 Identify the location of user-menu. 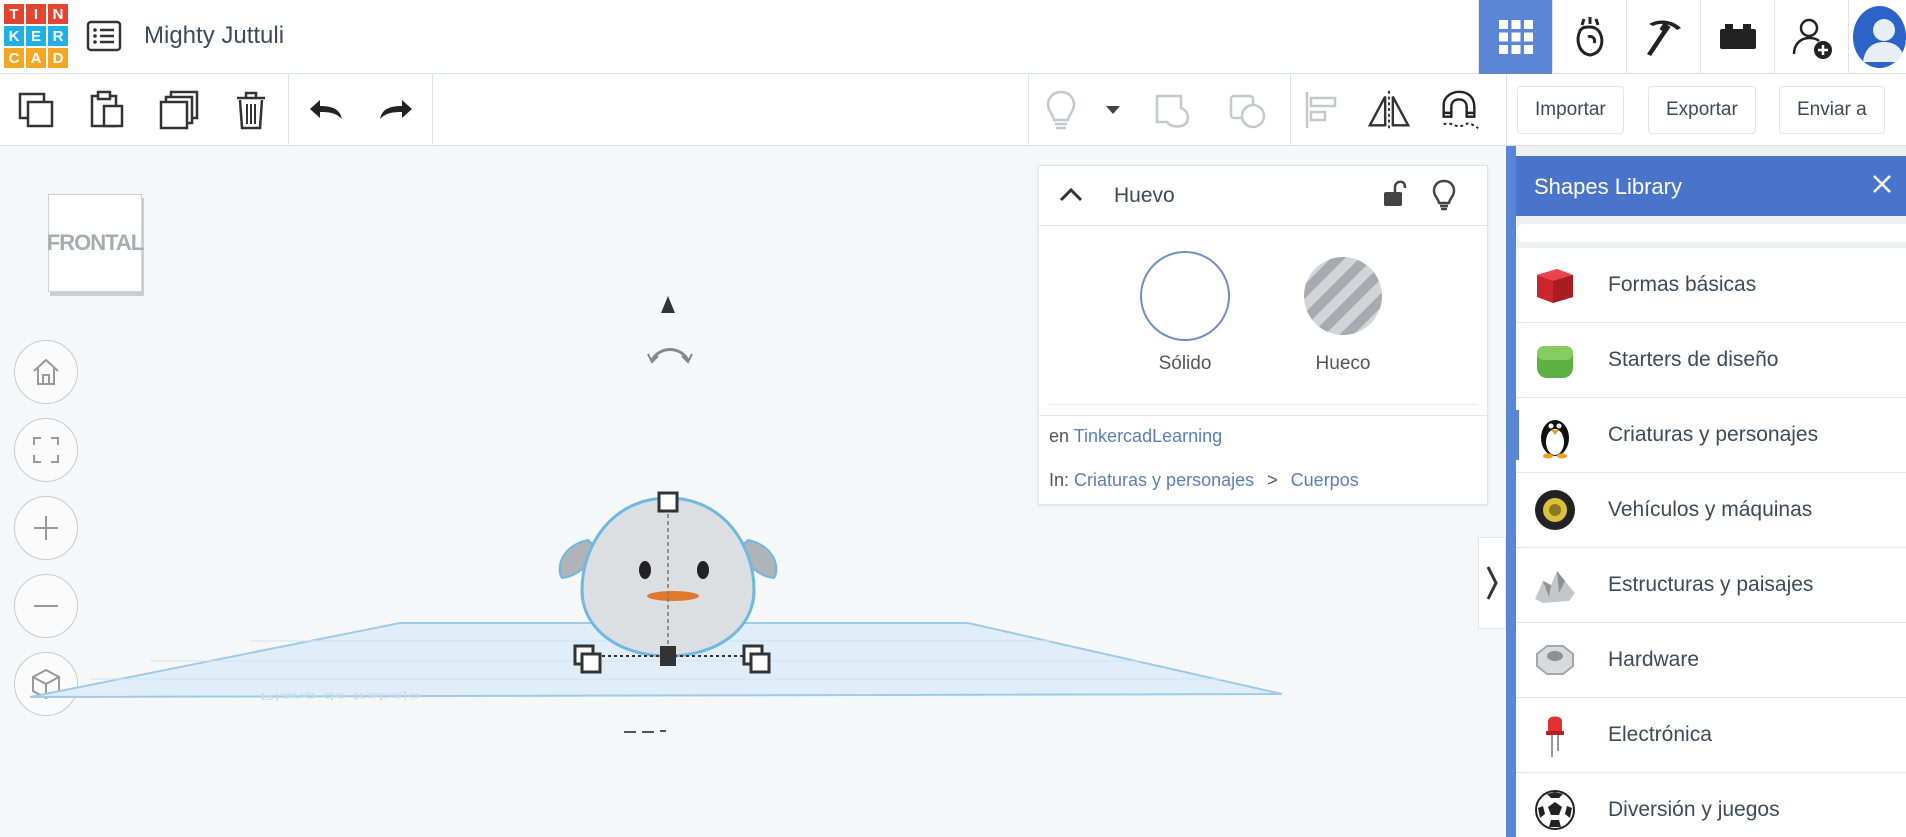
(1877, 37).